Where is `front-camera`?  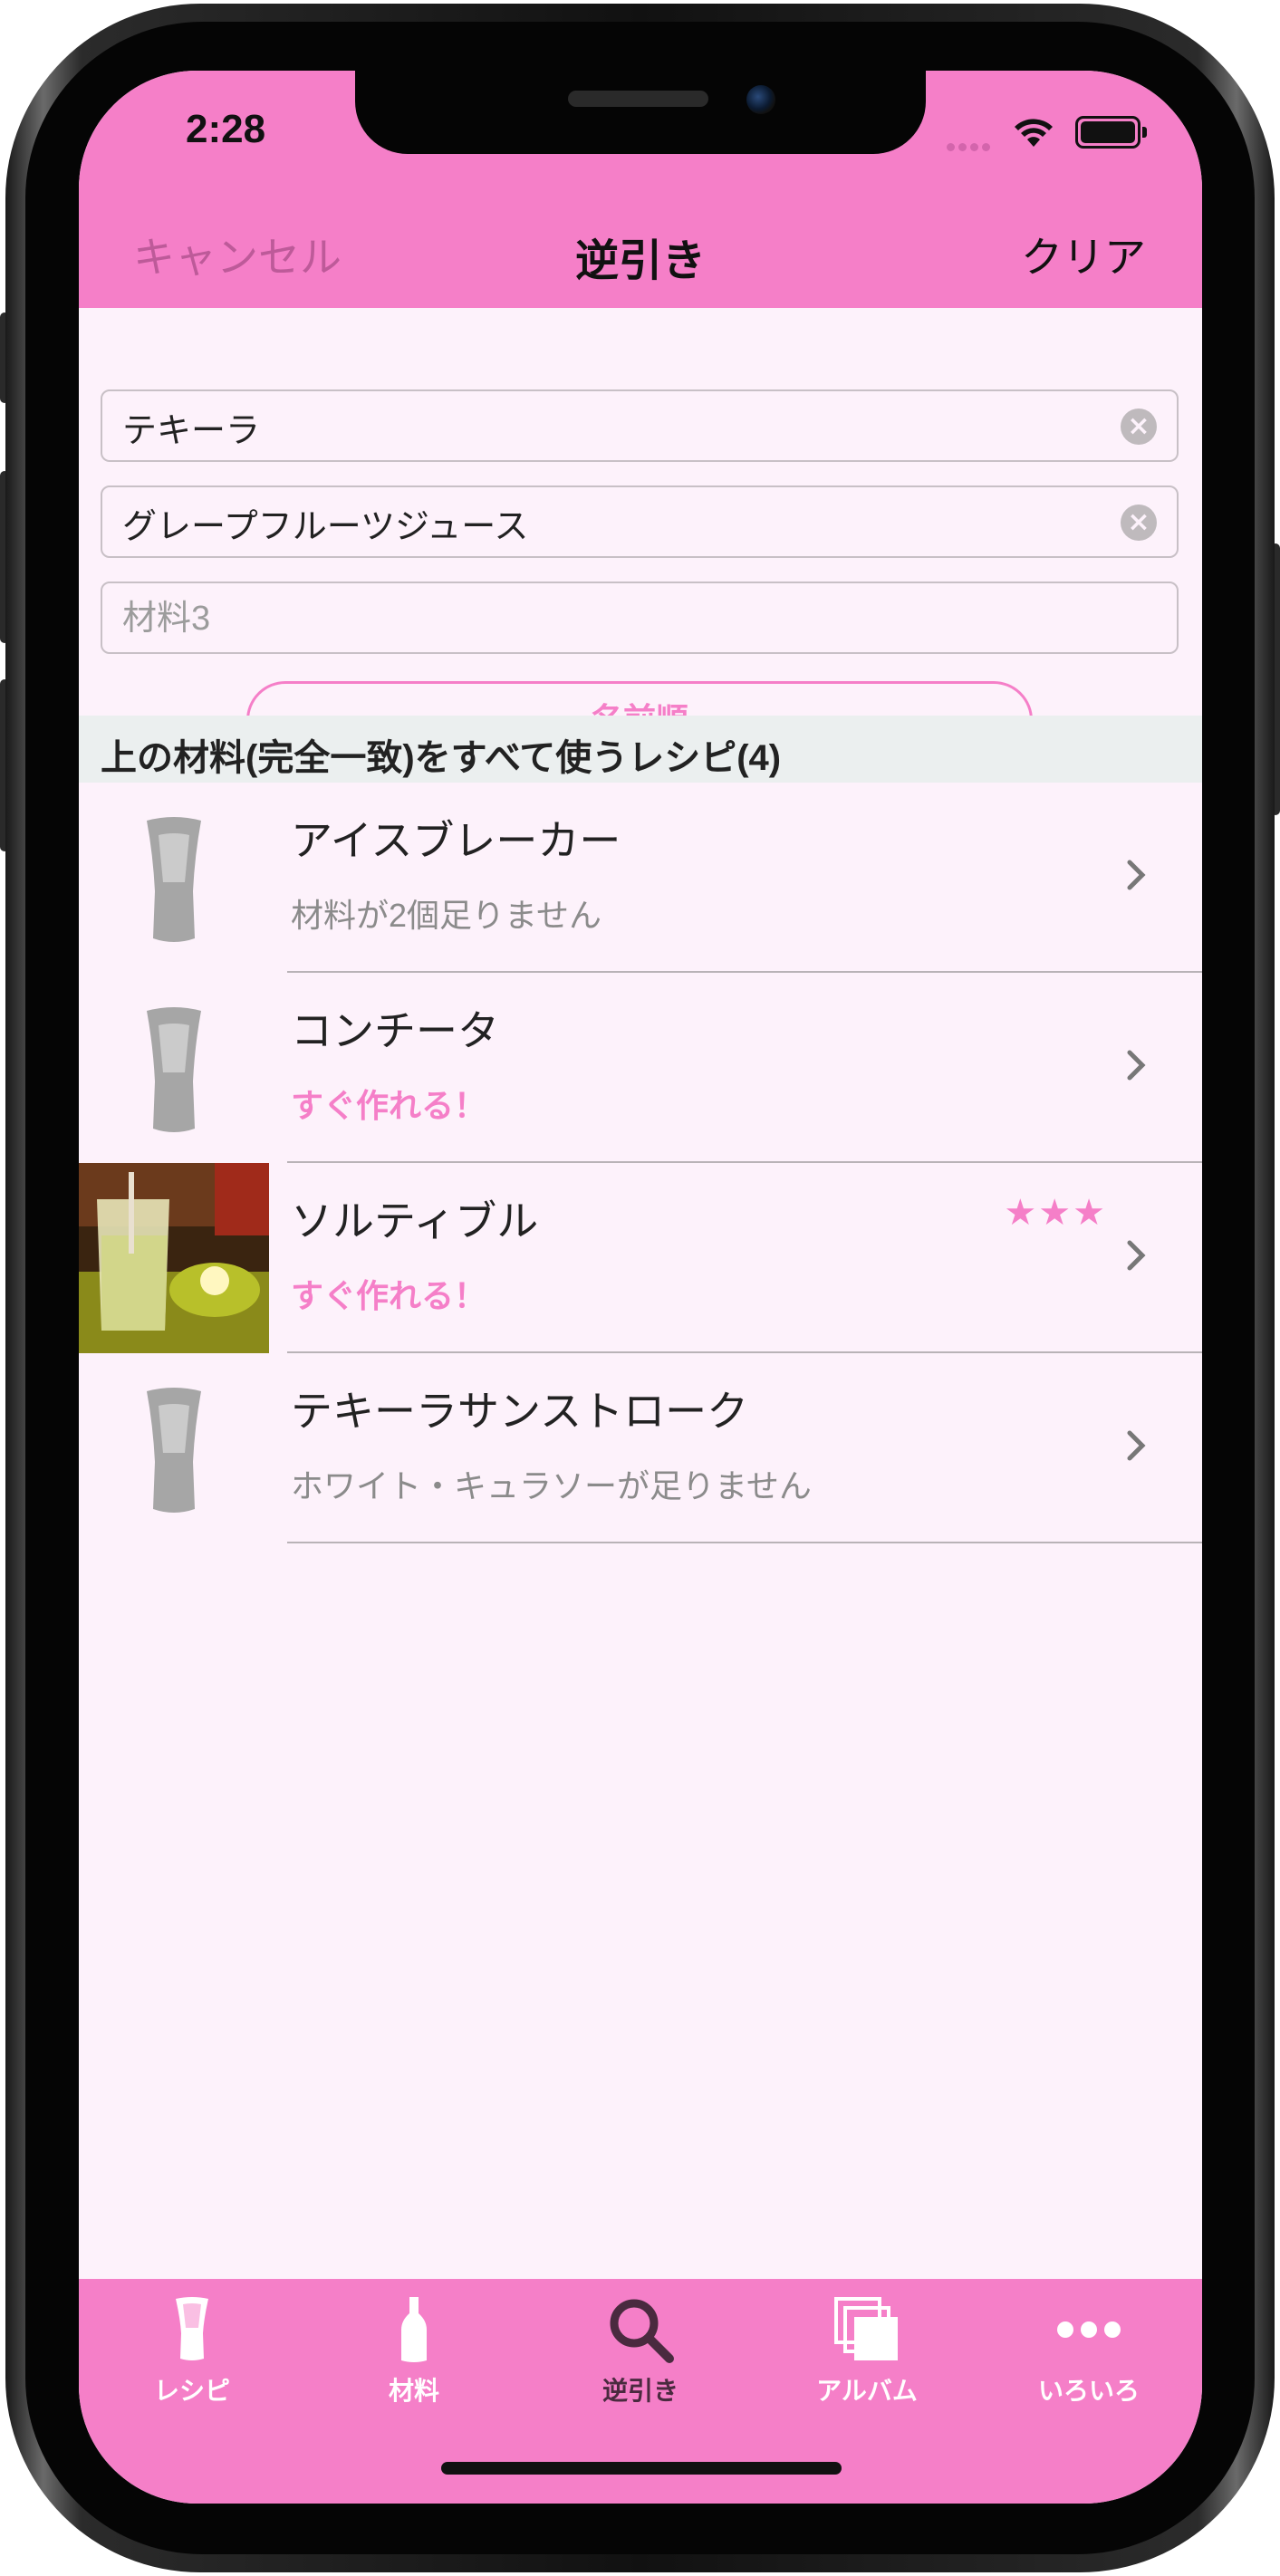
front-camera is located at coordinates (760, 99).